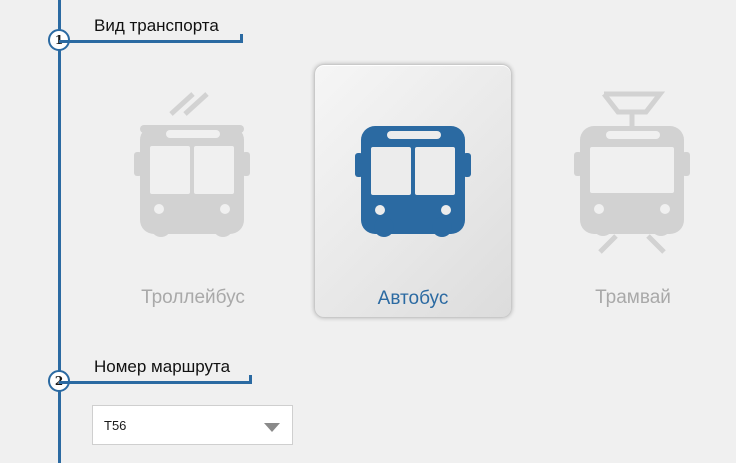  I want to click on transport-option-tram: Трамвай, so click(633, 191).